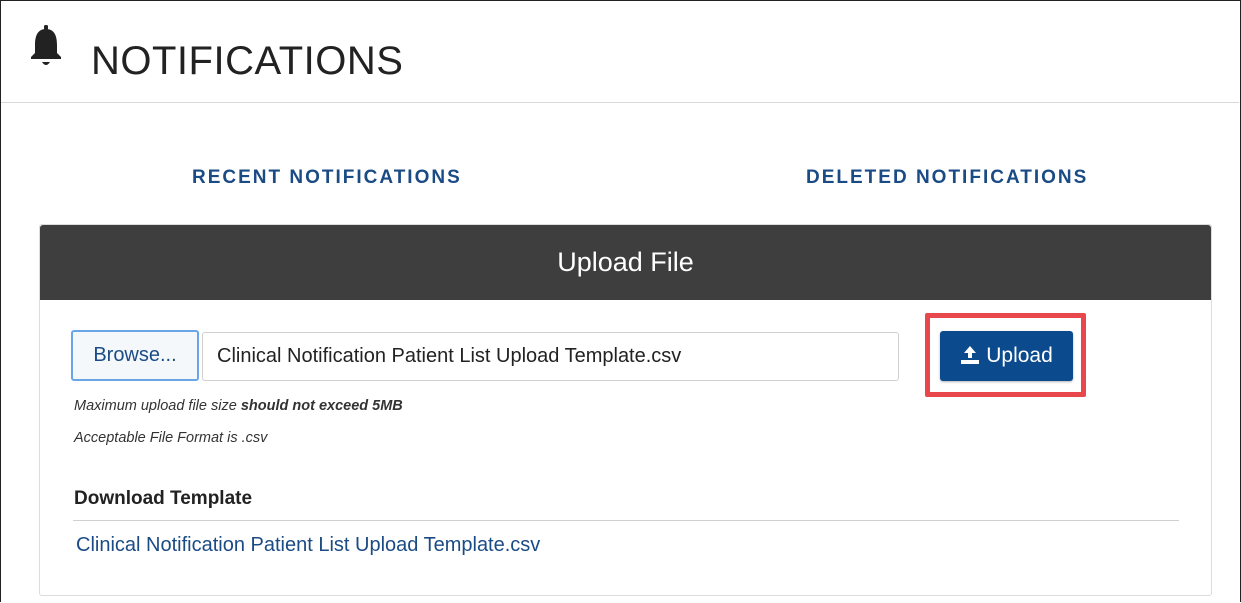  I want to click on tab-recent-notifications: RECENT NOTIFICATIONS, so click(327, 178).